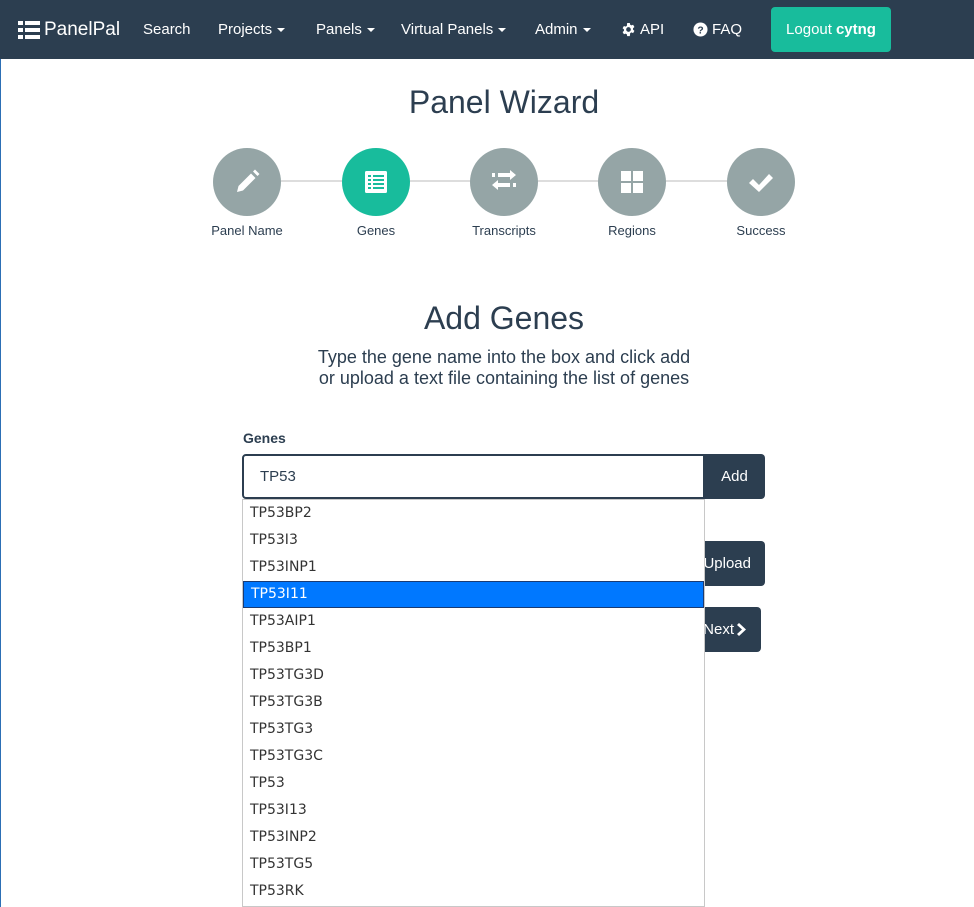 Image resolution: width=974 pixels, height=907 pixels. Describe the element at coordinates (264, 438) in the screenshot. I see `genes-label: Genes` at that location.